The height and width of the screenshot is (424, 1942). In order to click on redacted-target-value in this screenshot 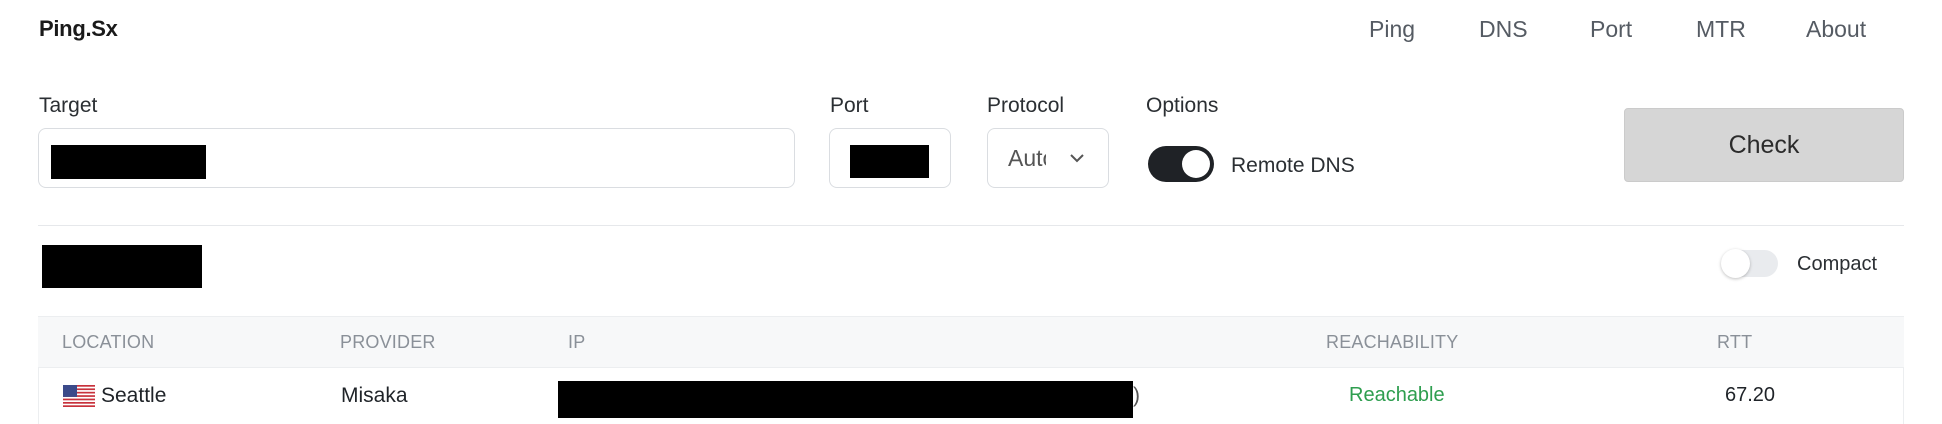, I will do `click(128, 162)`.